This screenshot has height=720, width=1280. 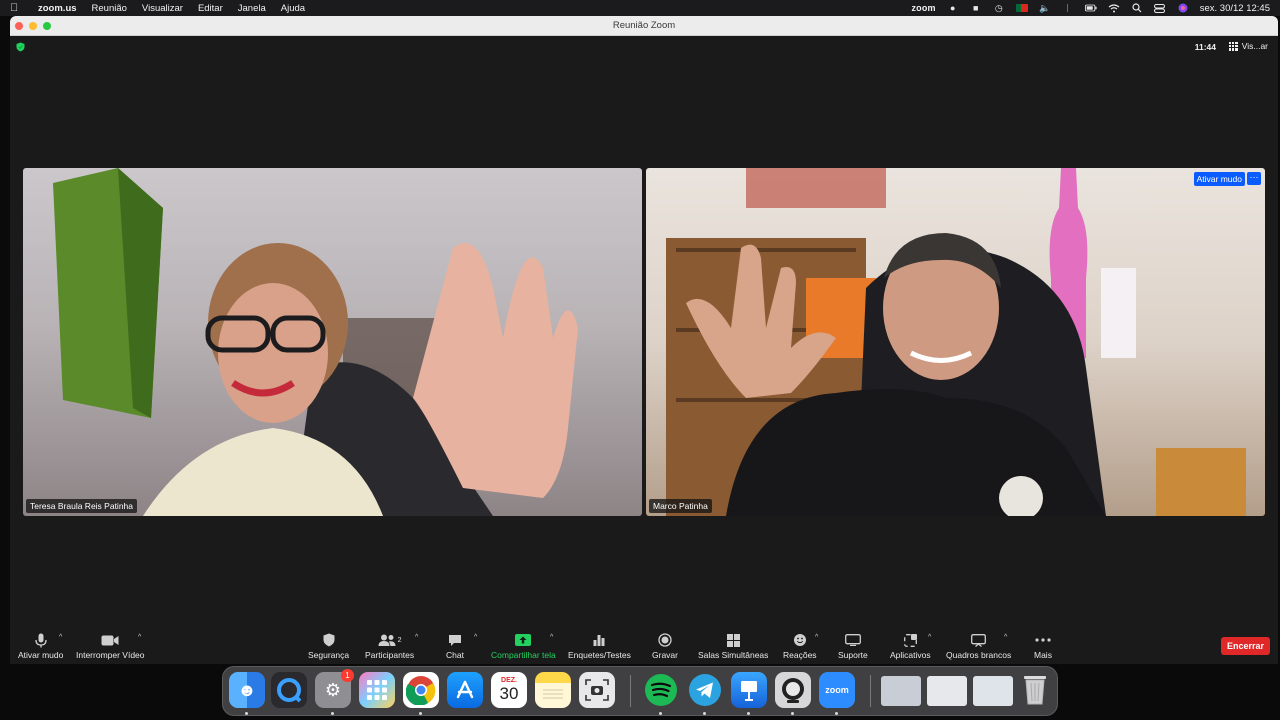 What do you see at coordinates (293, 8) in the screenshot?
I see `menu-ajuda: Ajuda` at bounding box center [293, 8].